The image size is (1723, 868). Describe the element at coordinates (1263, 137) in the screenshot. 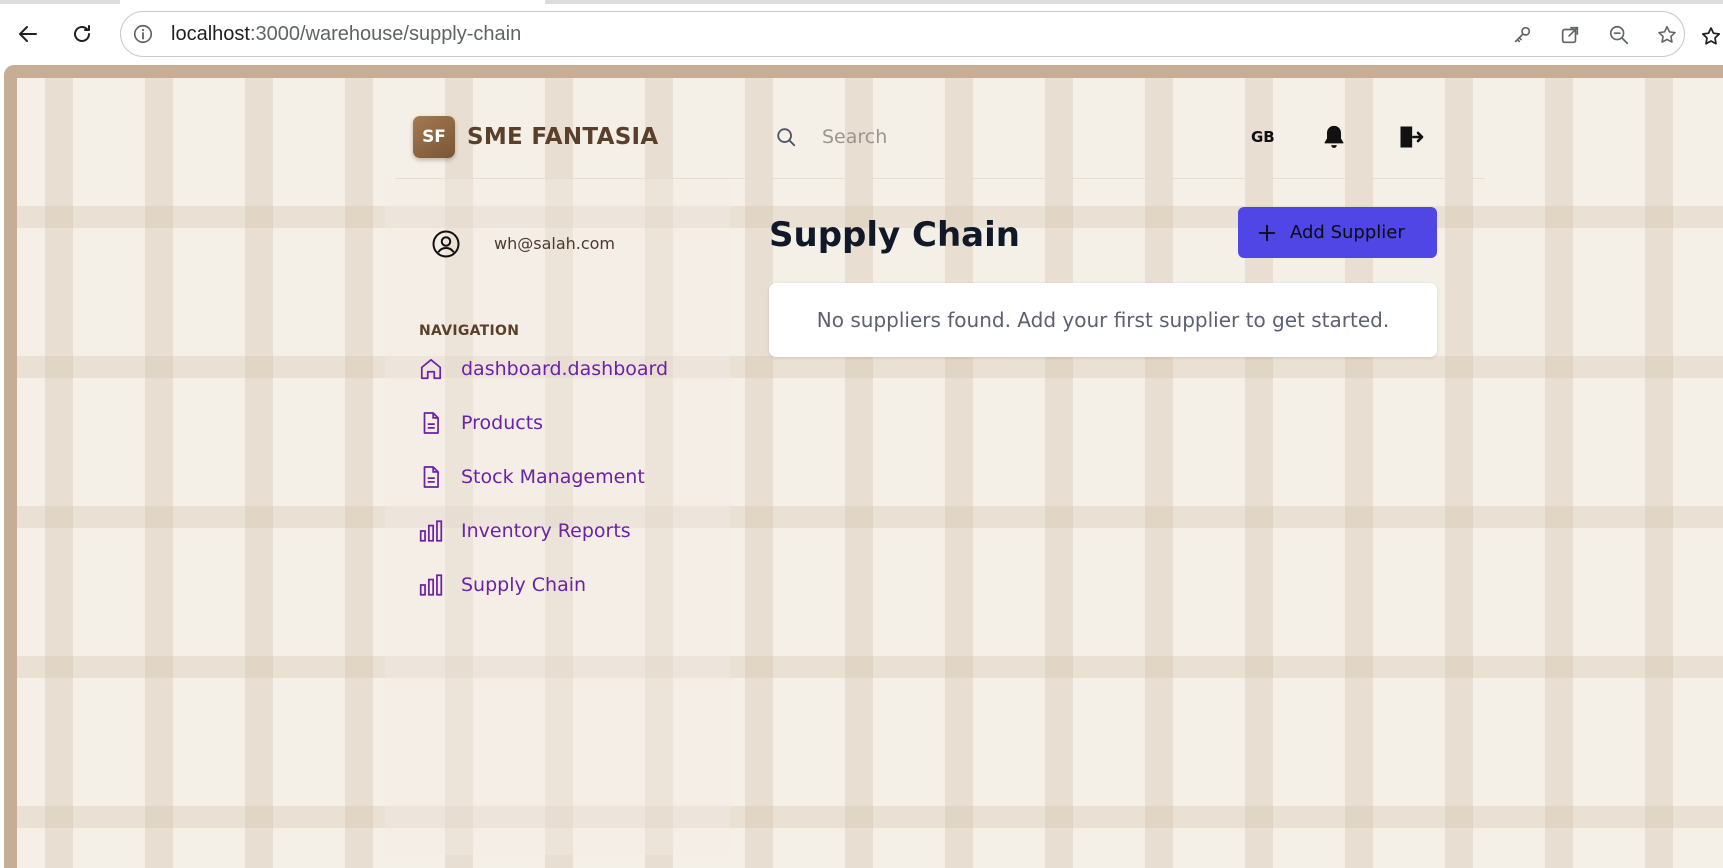

I see `language-selector: GB` at that location.